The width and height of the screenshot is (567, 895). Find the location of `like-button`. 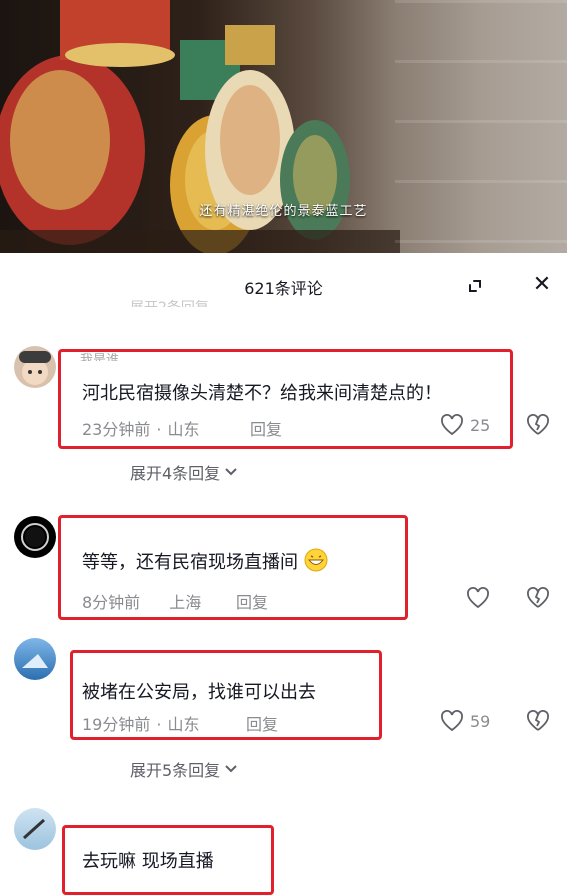

like-button is located at coordinates (478, 598).